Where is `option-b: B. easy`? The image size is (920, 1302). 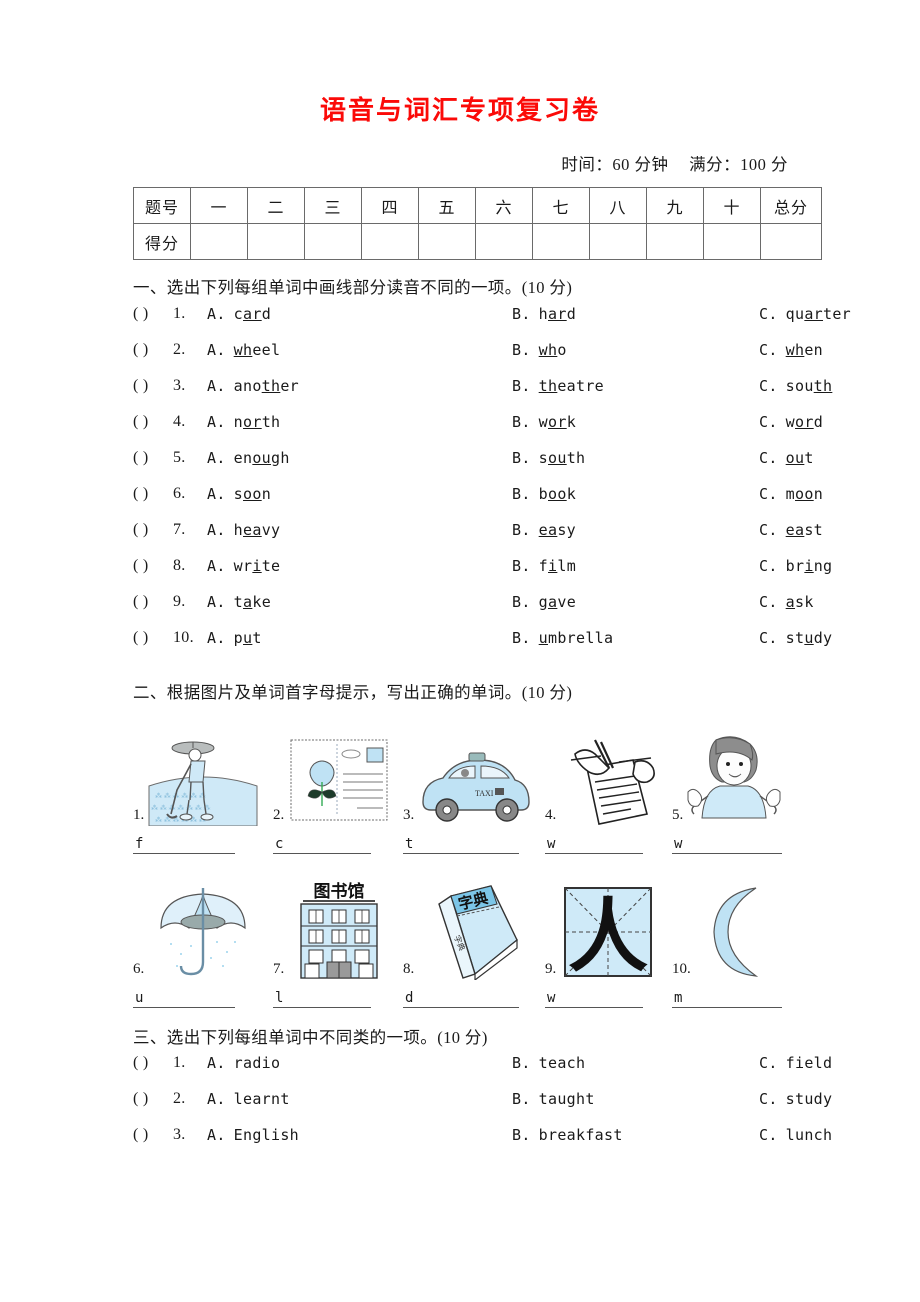 option-b: B. easy is located at coordinates (635, 530).